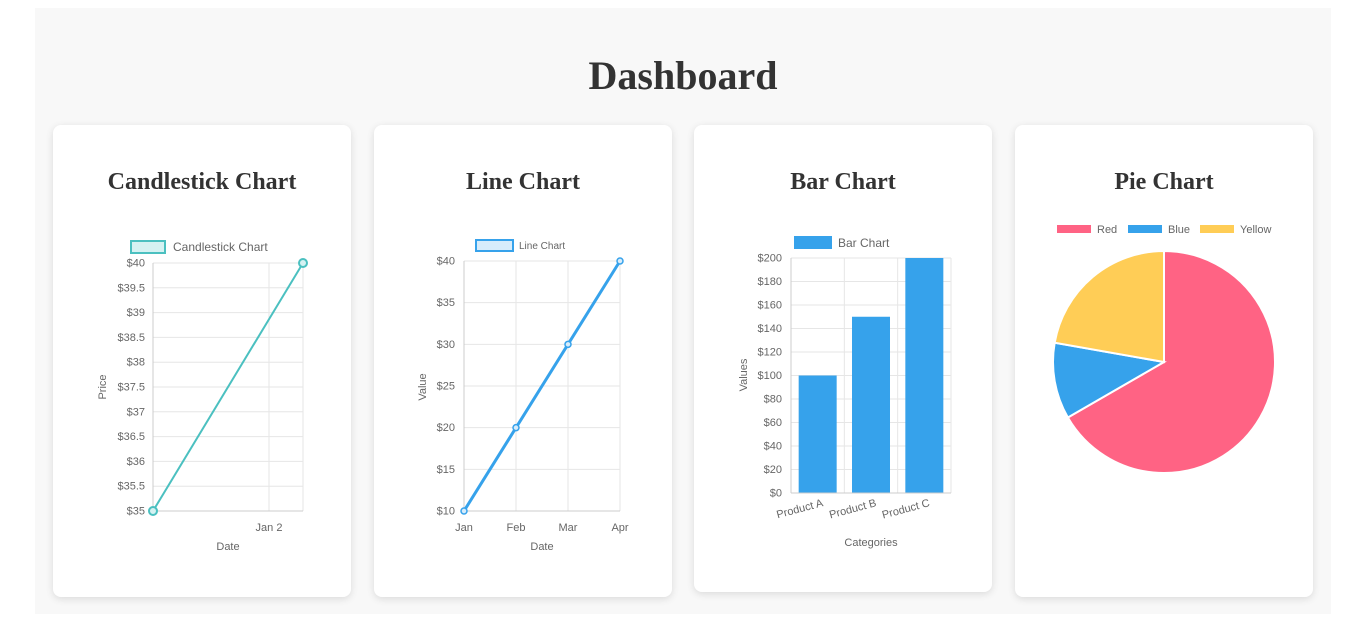 The image size is (1366, 622). What do you see at coordinates (773, 423) in the screenshot?
I see `y-tick-label: $60` at bounding box center [773, 423].